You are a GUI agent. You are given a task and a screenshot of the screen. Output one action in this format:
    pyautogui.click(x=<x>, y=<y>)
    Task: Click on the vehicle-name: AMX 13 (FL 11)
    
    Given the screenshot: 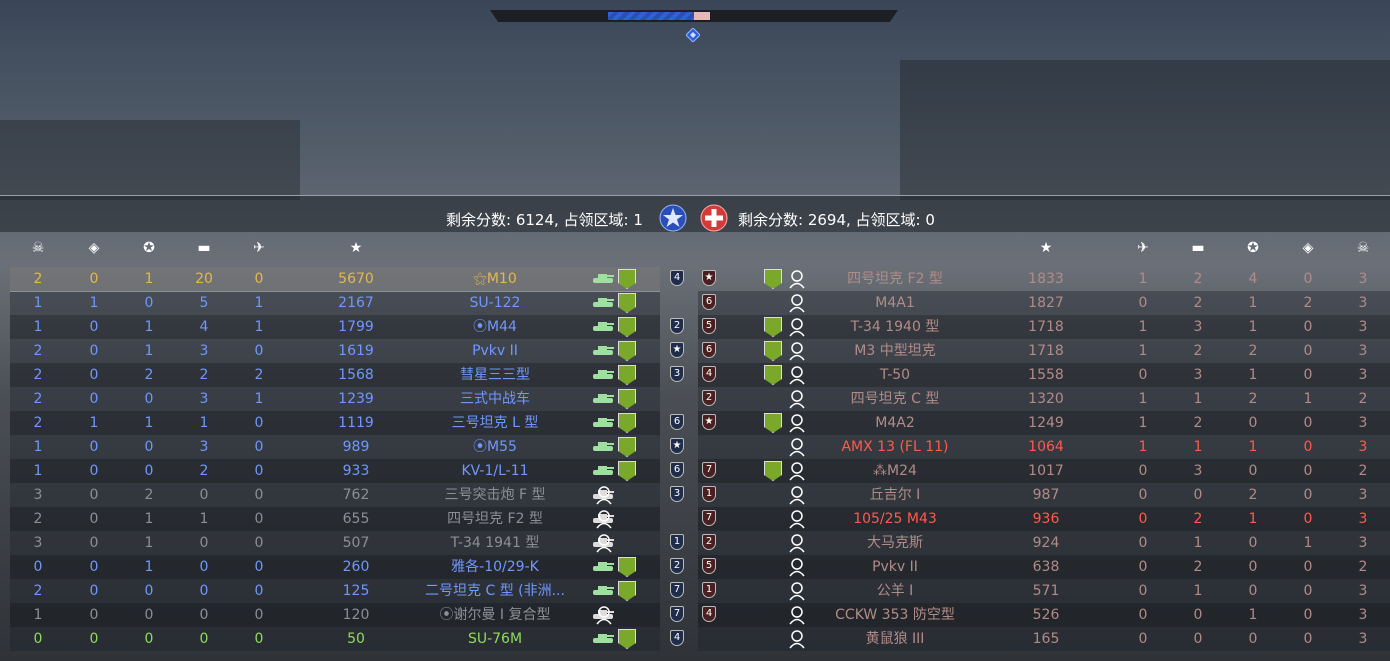 What is the action you would take?
    pyautogui.click(x=895, y=447)
    